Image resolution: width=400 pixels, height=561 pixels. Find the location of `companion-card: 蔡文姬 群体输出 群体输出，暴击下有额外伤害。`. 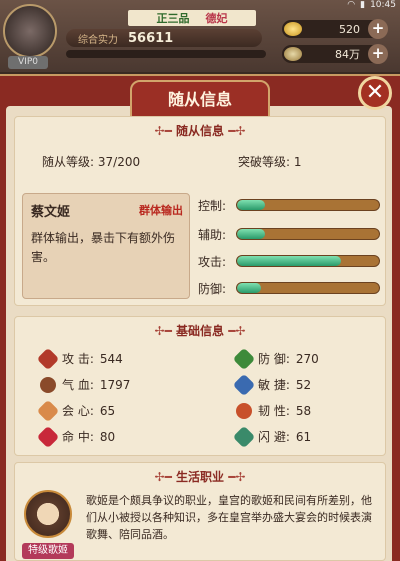

companion-card: 蔡文姬 群体输出 群体输出，暴击下有额外伤害。 is located at coordinates (106, 246).